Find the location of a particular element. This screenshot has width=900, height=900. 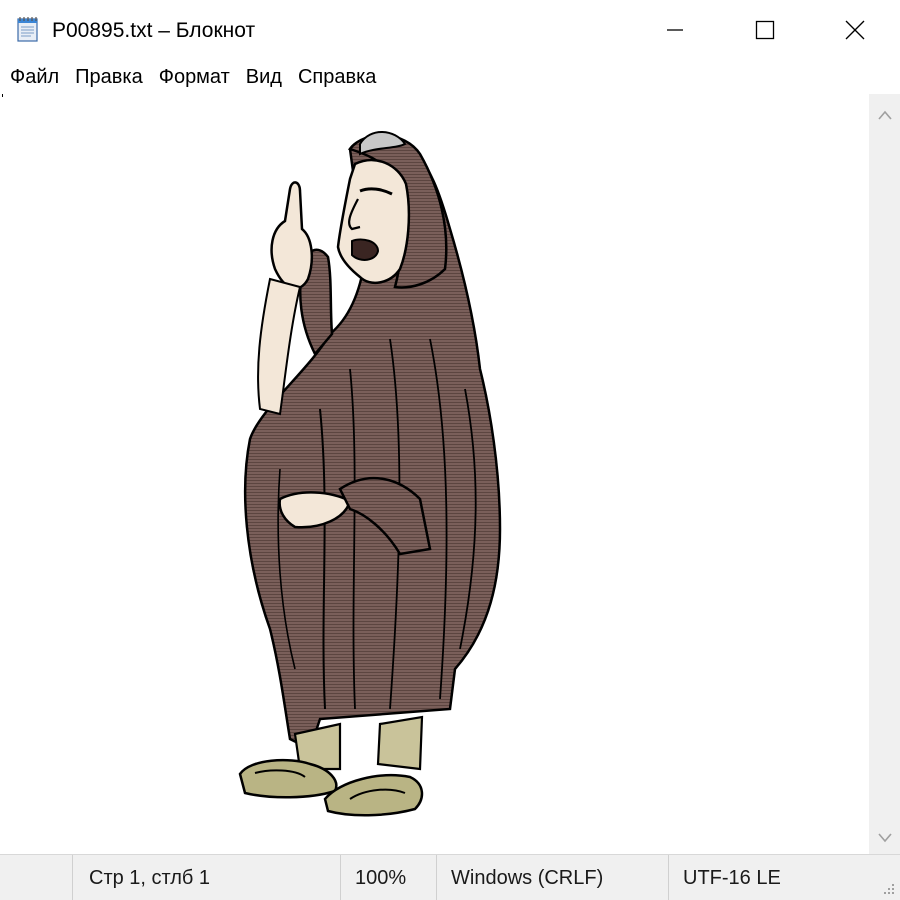

status-empty-cell is located at coordinates (36, 877).